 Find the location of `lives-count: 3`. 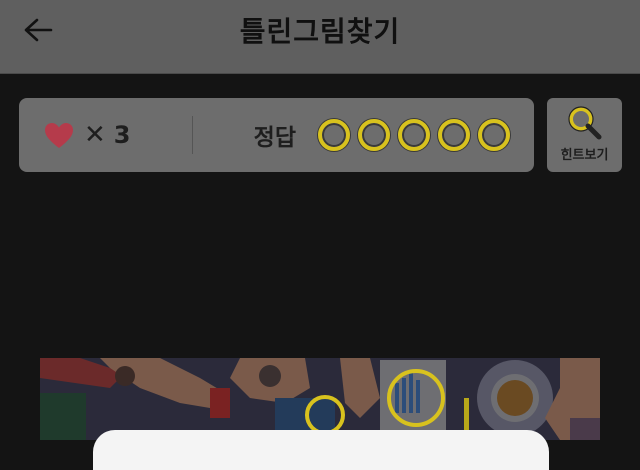

lives-count: 3 is located at coordinates (122, 135).